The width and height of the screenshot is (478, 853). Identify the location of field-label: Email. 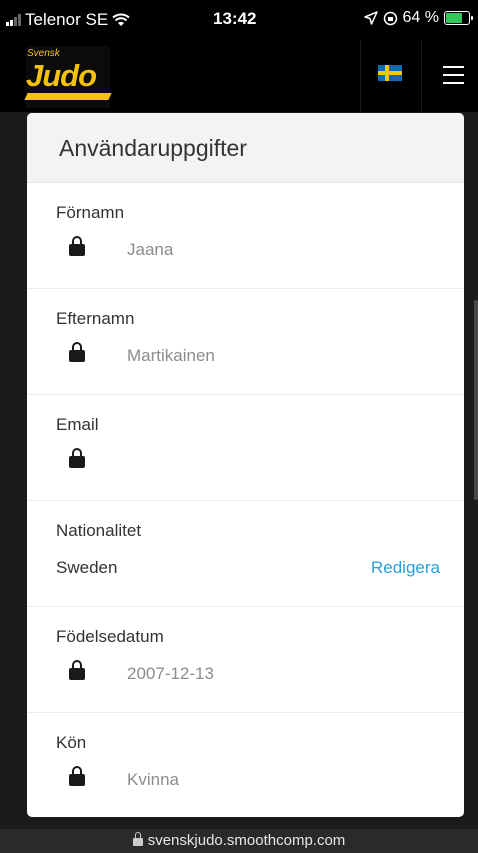
(77, 424).